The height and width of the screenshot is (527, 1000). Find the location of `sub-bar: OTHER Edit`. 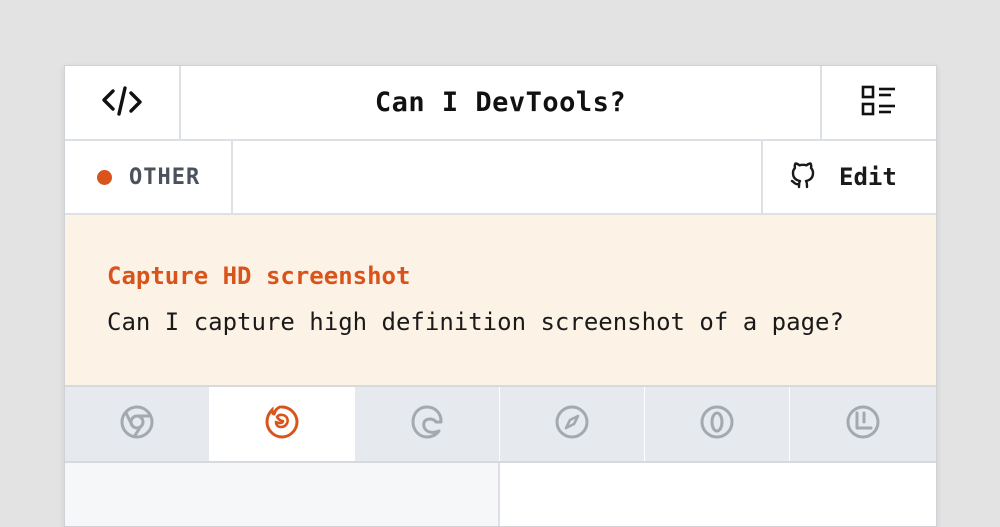

sub-bar: OTHER Edit is located at coordinates (500, 178).